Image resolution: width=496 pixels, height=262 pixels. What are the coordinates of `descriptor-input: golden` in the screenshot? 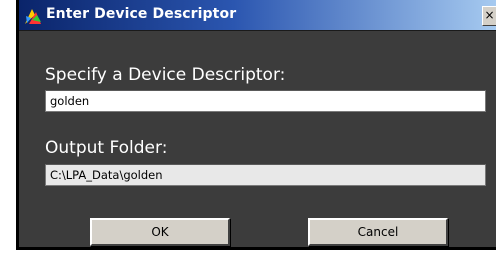 It's located at (265, 101).